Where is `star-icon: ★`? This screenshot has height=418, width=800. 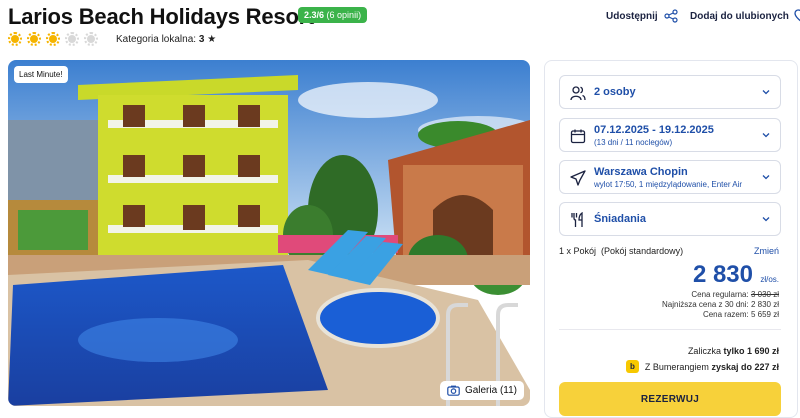
star-icon: ★ is located at coordinates (212, 39).